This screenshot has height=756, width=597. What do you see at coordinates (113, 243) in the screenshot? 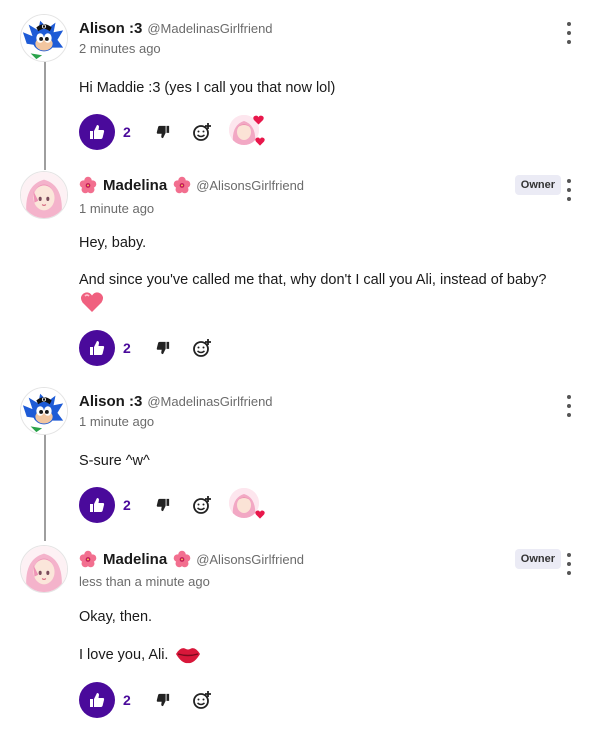
I see `comment-text: Hey, baby.` at bounding box center [113, 243].